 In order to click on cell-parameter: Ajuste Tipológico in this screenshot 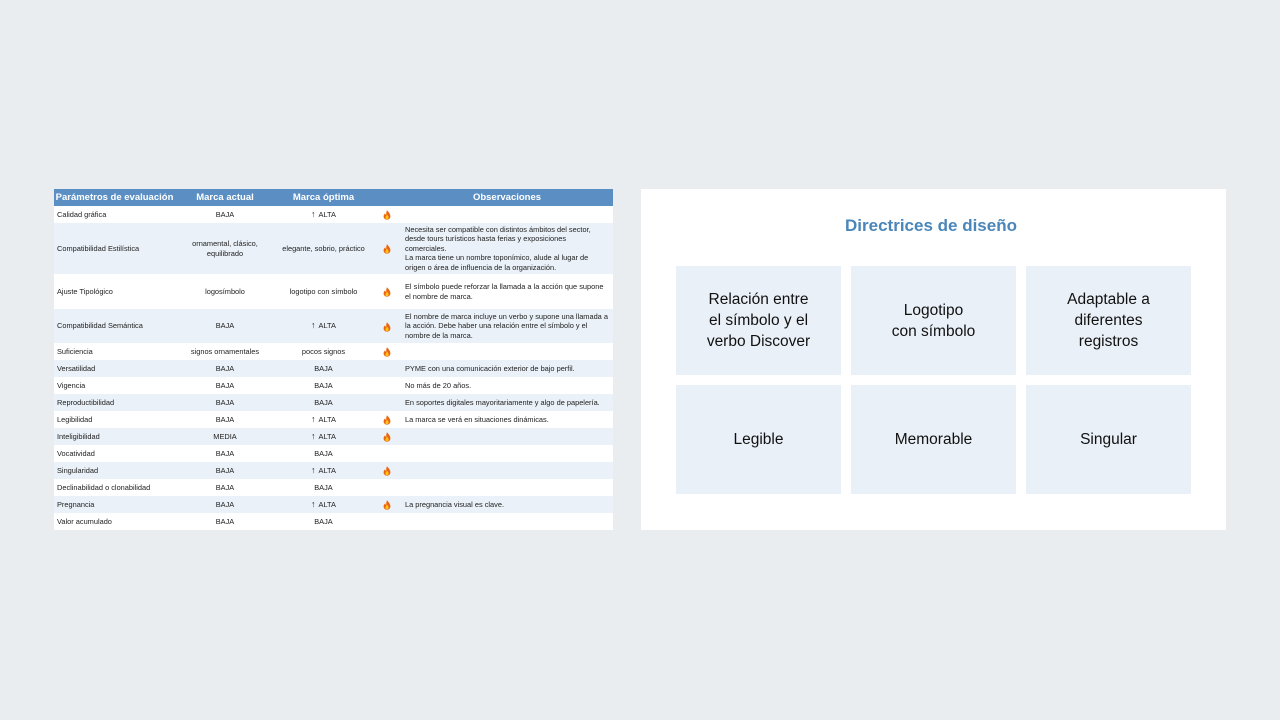, I will do `click(114, 291)`.